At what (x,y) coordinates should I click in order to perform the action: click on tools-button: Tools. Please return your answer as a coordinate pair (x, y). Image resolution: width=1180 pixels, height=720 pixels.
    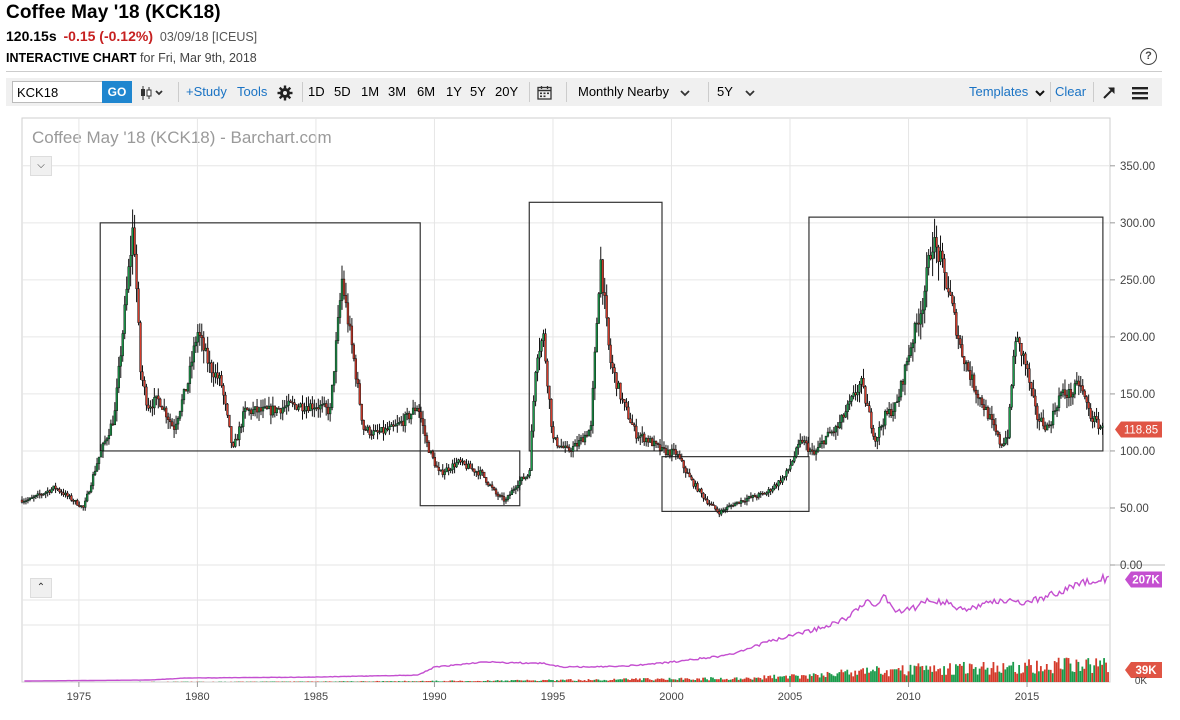
    Looking at the image, I should click on (252, 92).